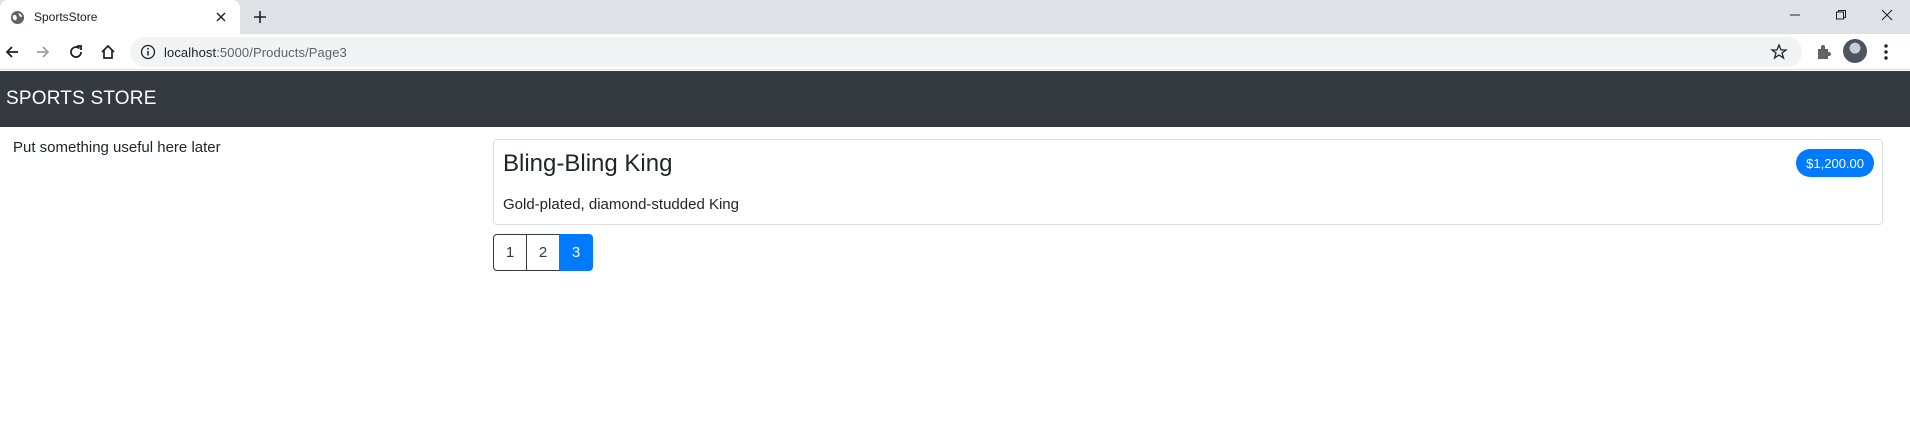 The image size is (1910, 441). Describe the element at coordinates (66, 17) in the screenshot. I see `tab-title: SportsStore` at that location.